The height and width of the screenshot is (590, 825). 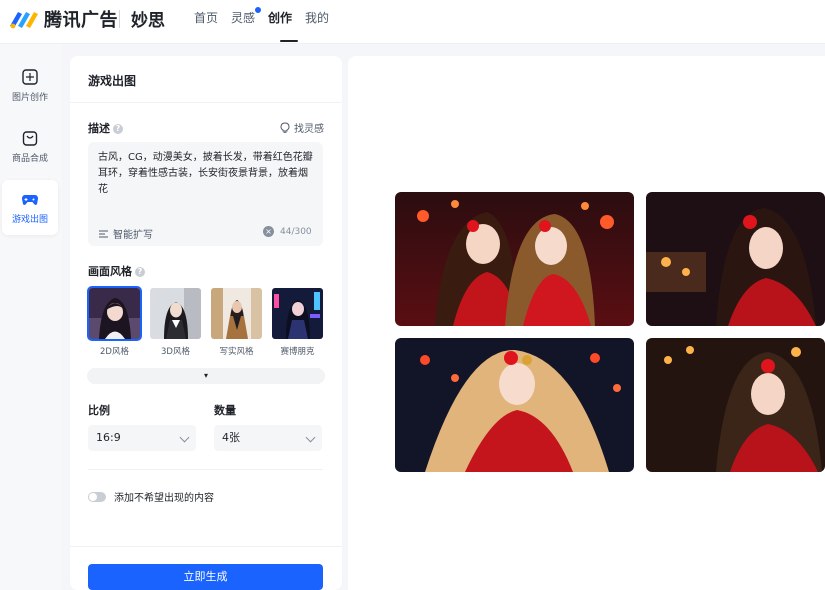 What do you see at coordinates (309, 129) in the screenshot?
I see `find-inspiration-label: 找灵感` at bounding box center [309, 129].